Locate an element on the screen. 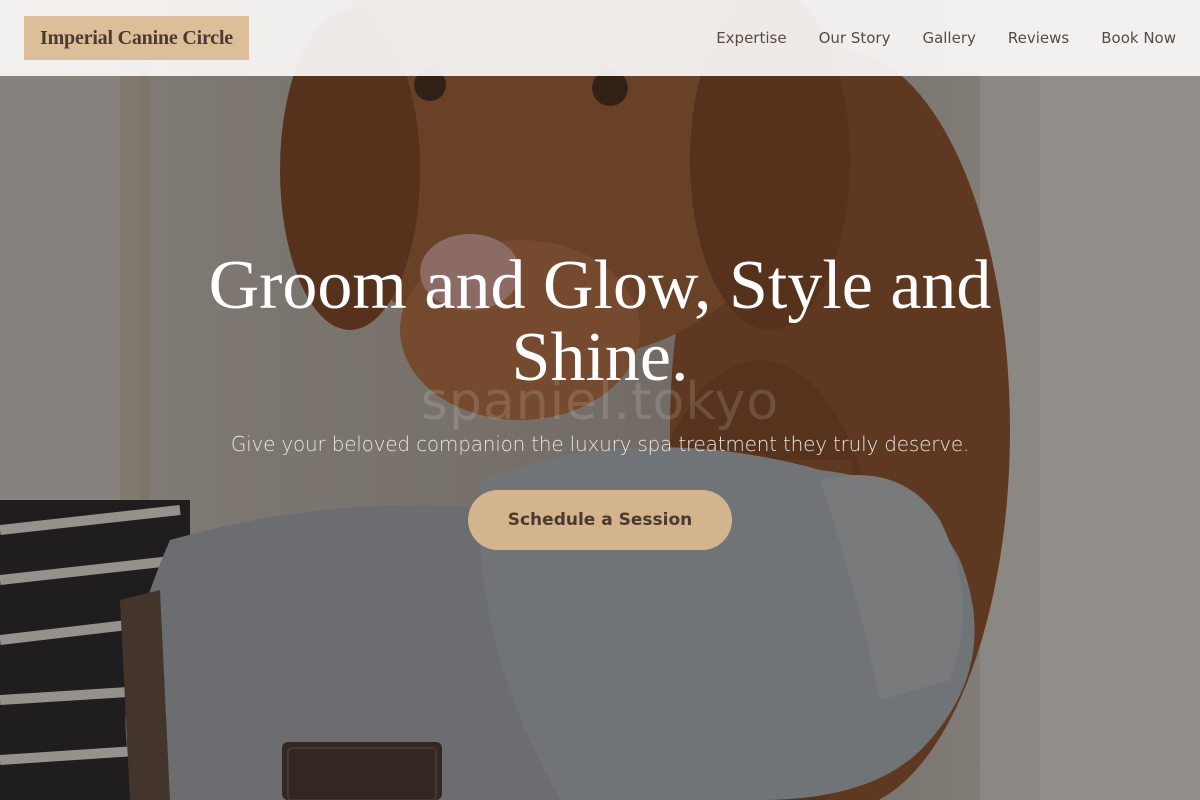 This screenshot has width=1200, height=800. nav-item-expertise: Expertise is located at coordinates (751, 38).